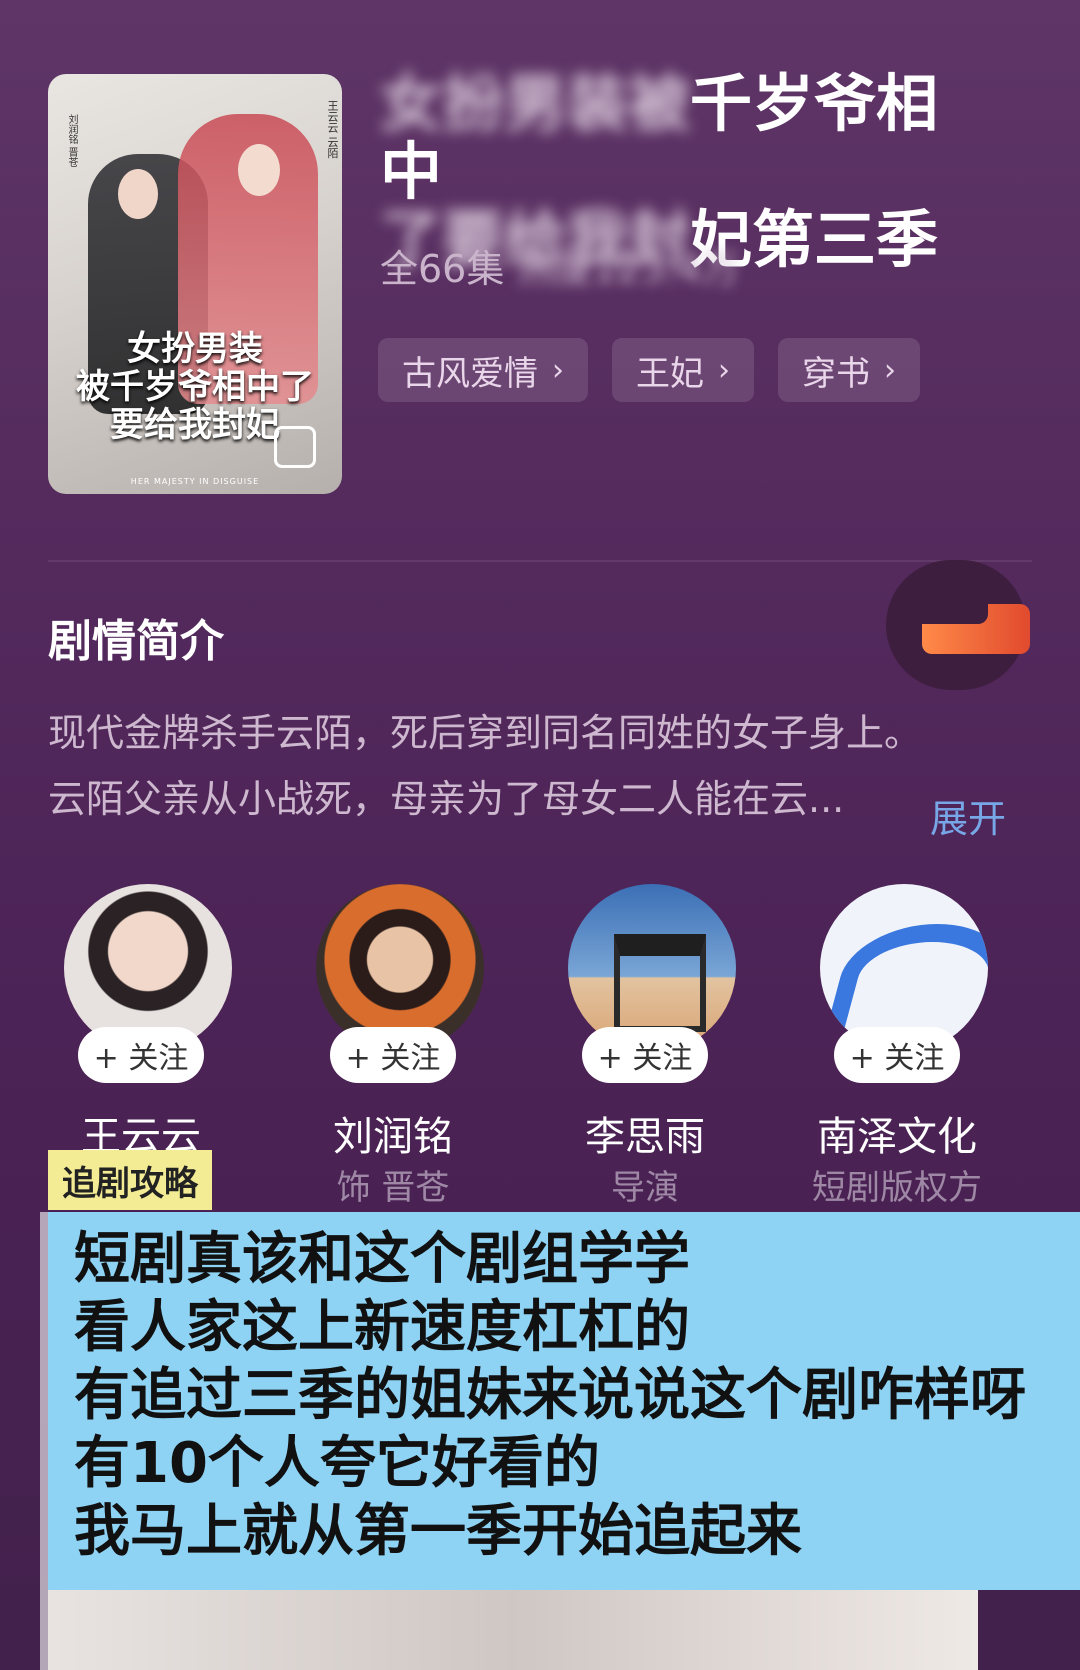  I want to click on widget-notch, so click(955, 614).